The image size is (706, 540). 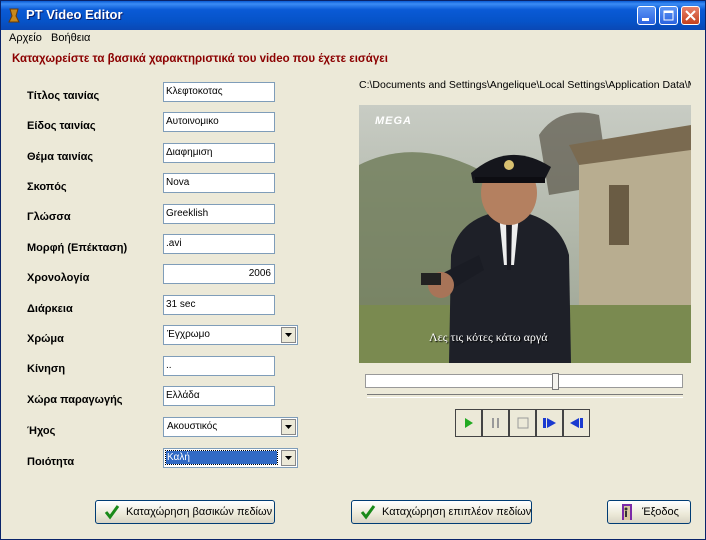 I want to click on label-quality: Ποιότητα, so click(x=51, y=462).